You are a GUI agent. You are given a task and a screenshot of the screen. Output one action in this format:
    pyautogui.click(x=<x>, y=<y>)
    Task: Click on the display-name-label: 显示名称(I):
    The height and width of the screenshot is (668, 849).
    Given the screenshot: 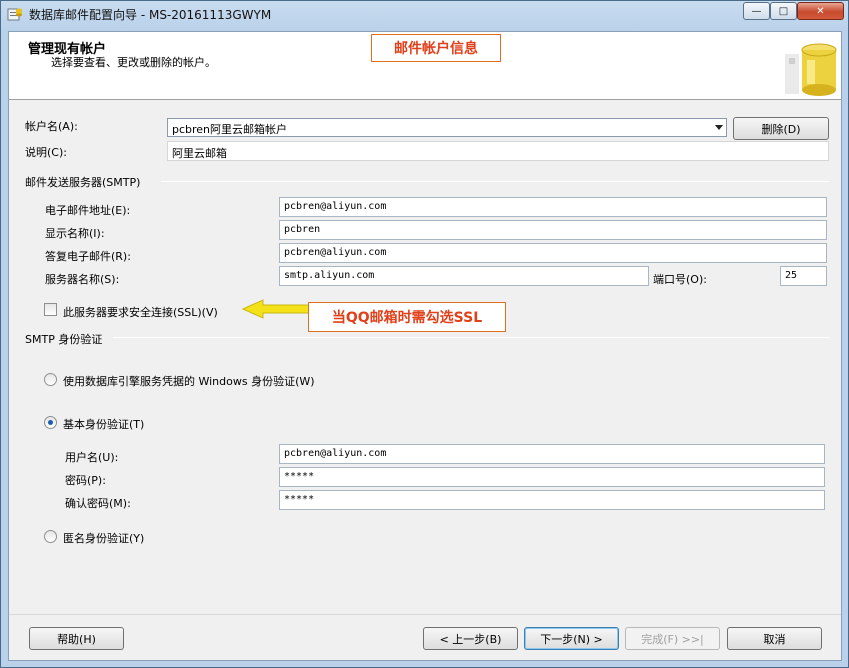 What is the action you would take?
    pyautogui.click(x=75, y=233)
    